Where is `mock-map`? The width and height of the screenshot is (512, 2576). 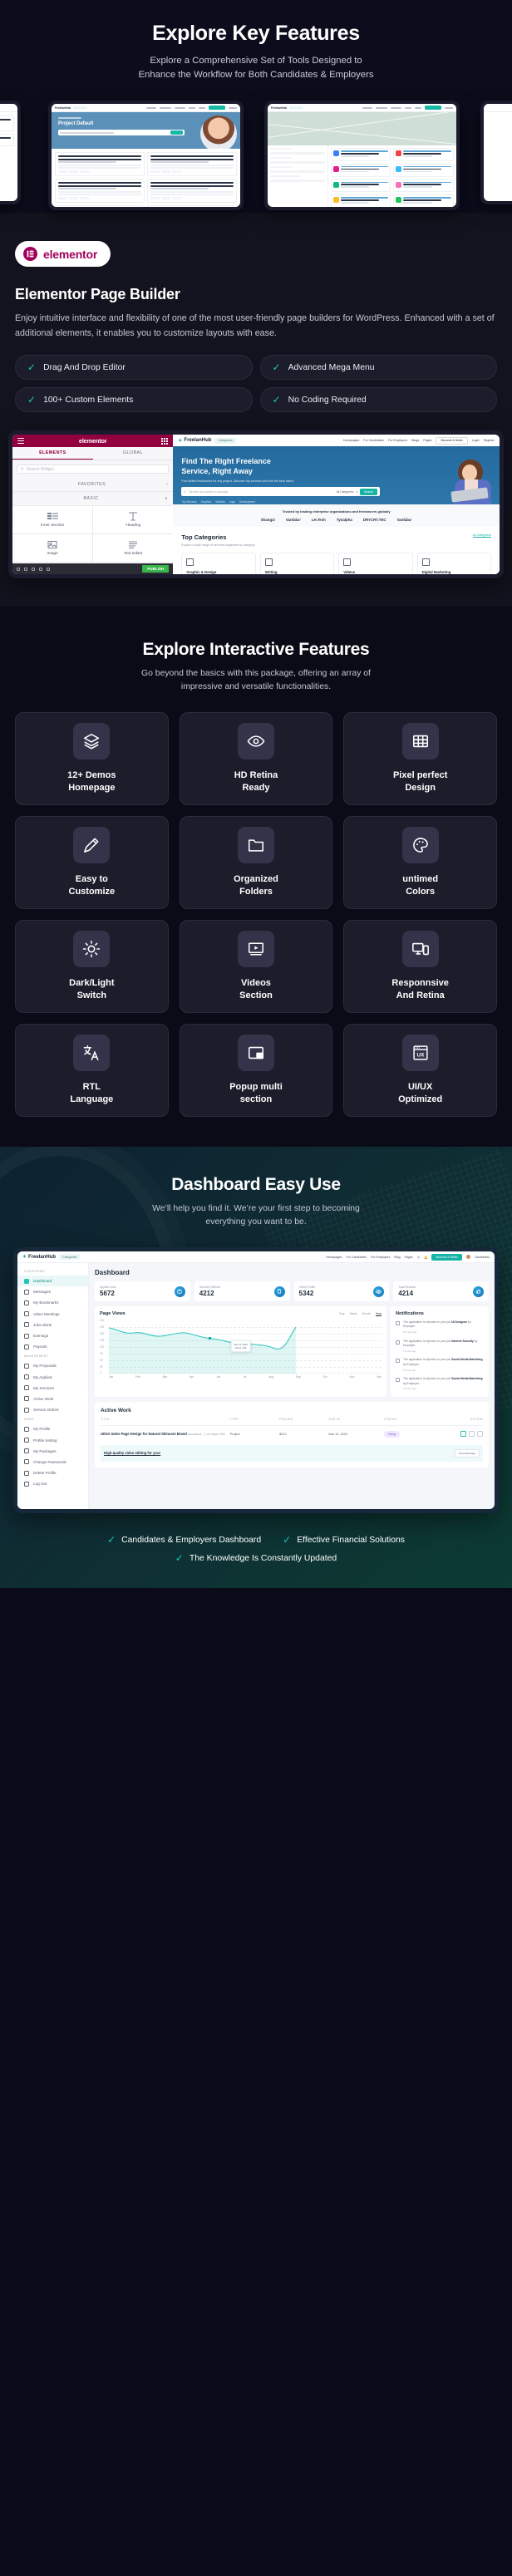 mock-map is located at coordinates (362, 128).